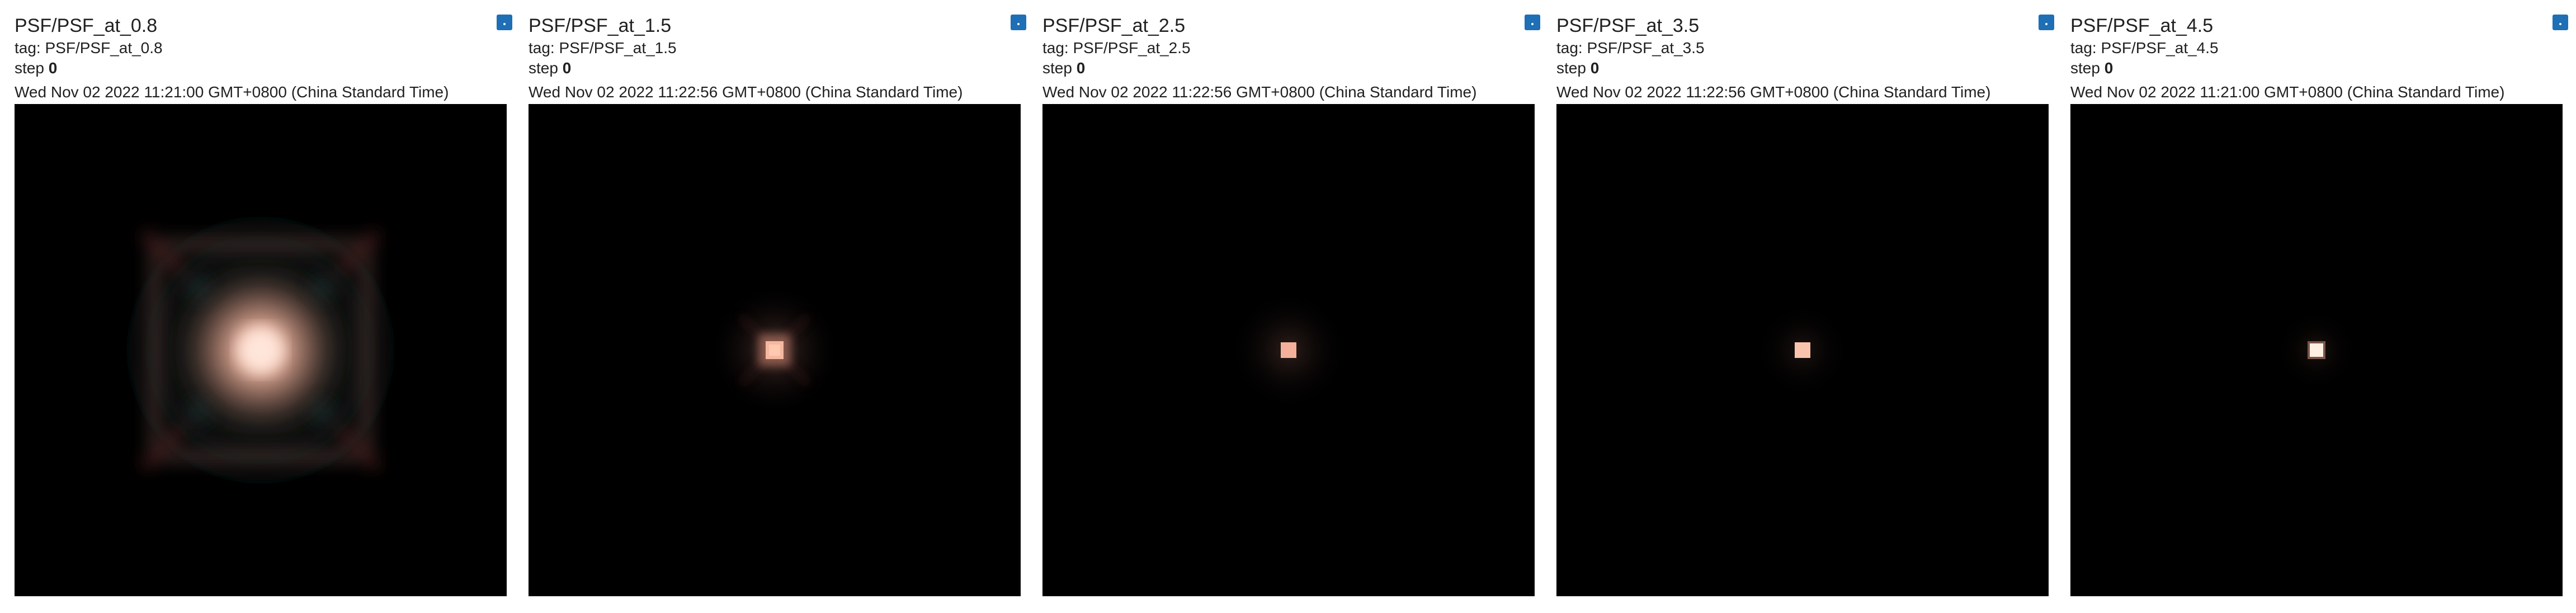 This screenshot has width=2576, height=613. I want to click on tag-value: PSF/PSF_at_3.5, so click(1646, 47).